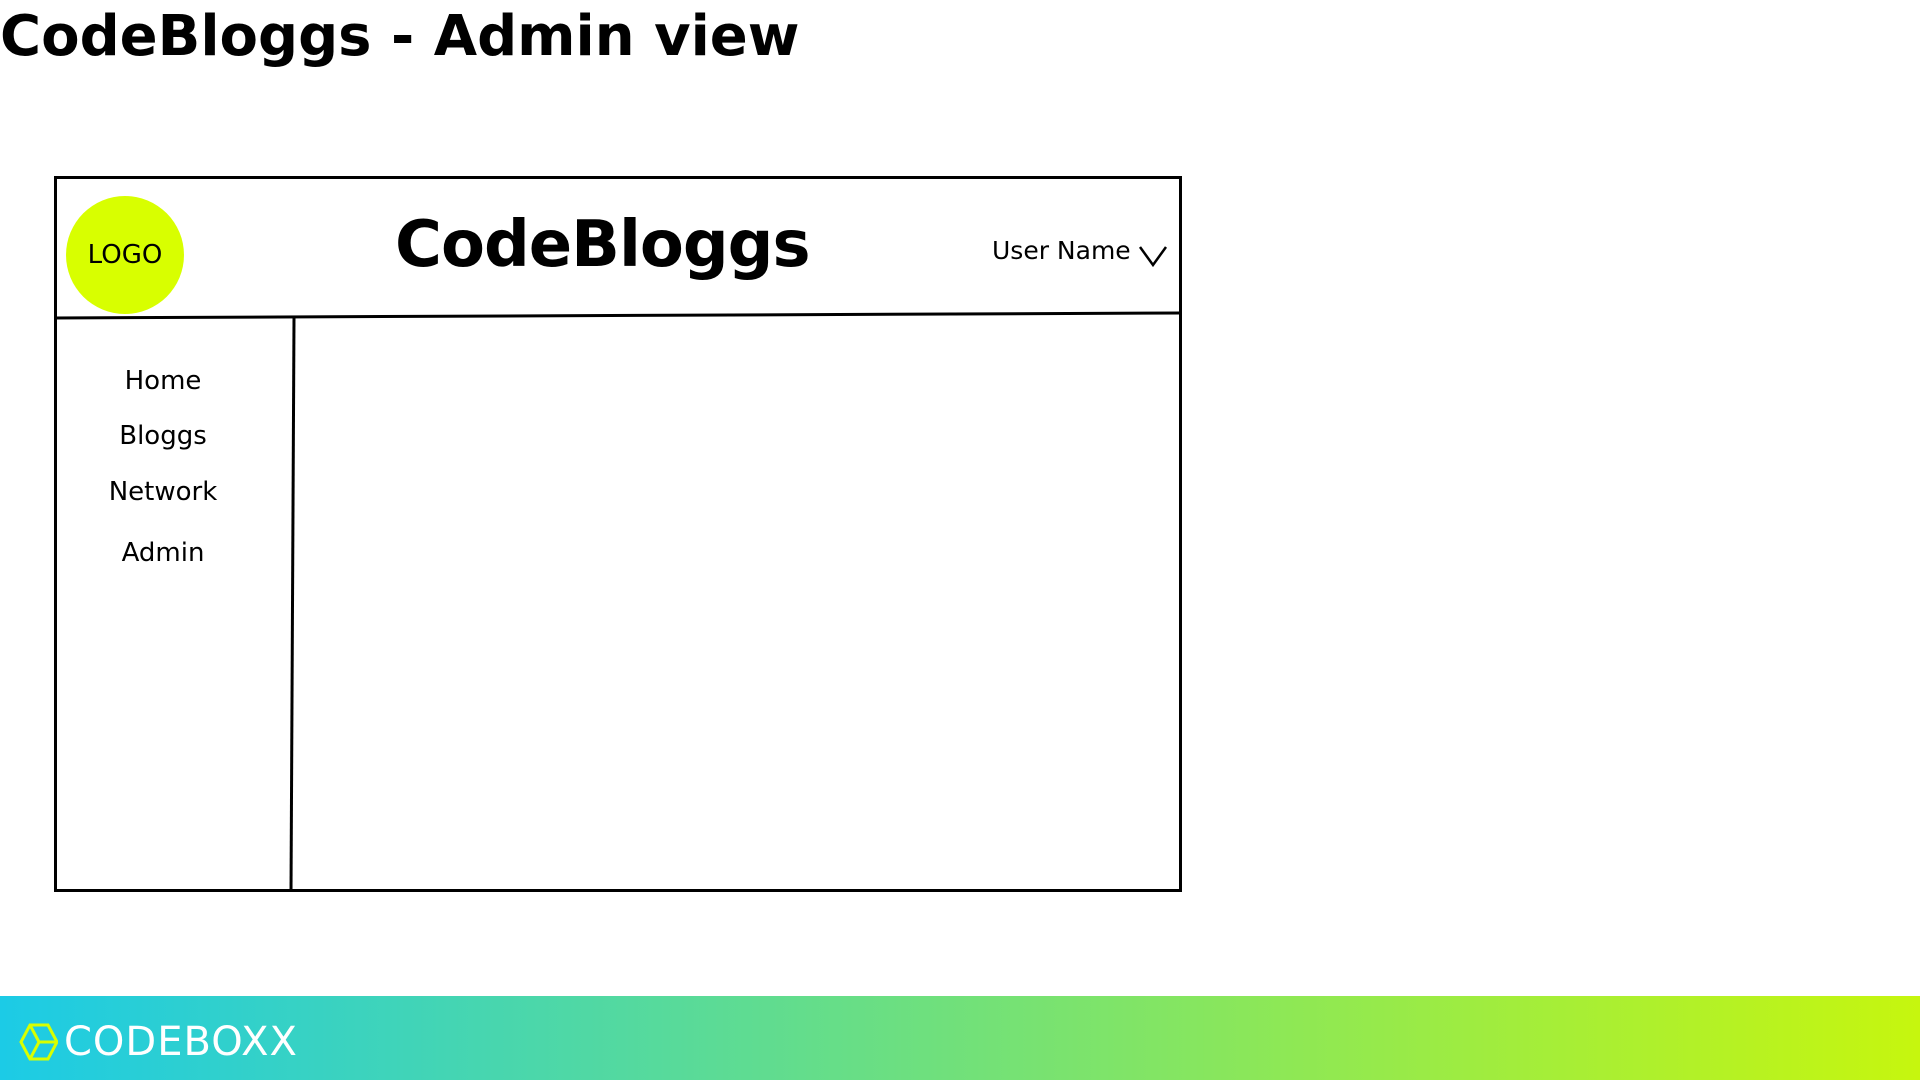 This screenshot has height=1080, width=1920. I want to click on sidebar-item-admin: Admin, so click(163, 553).